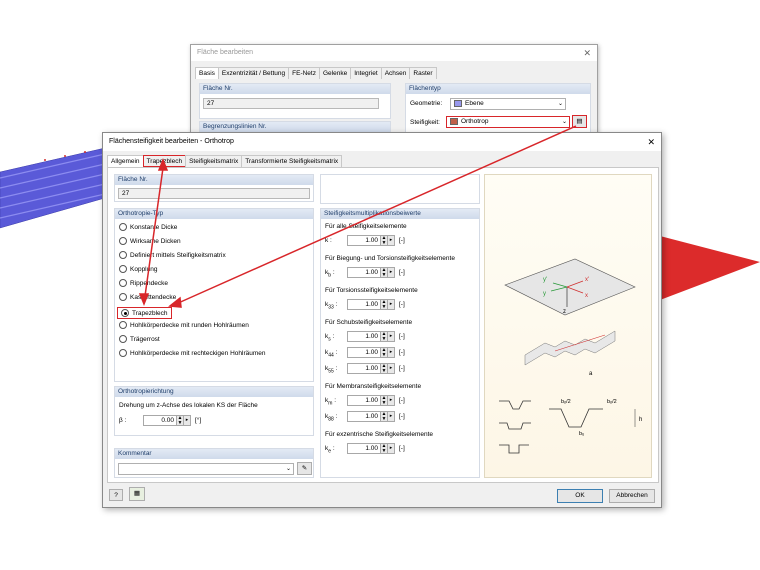  Describe the element at coordinates (153, 297) in the screenshot. I see `radio-label: Kassettendecke` at that location.